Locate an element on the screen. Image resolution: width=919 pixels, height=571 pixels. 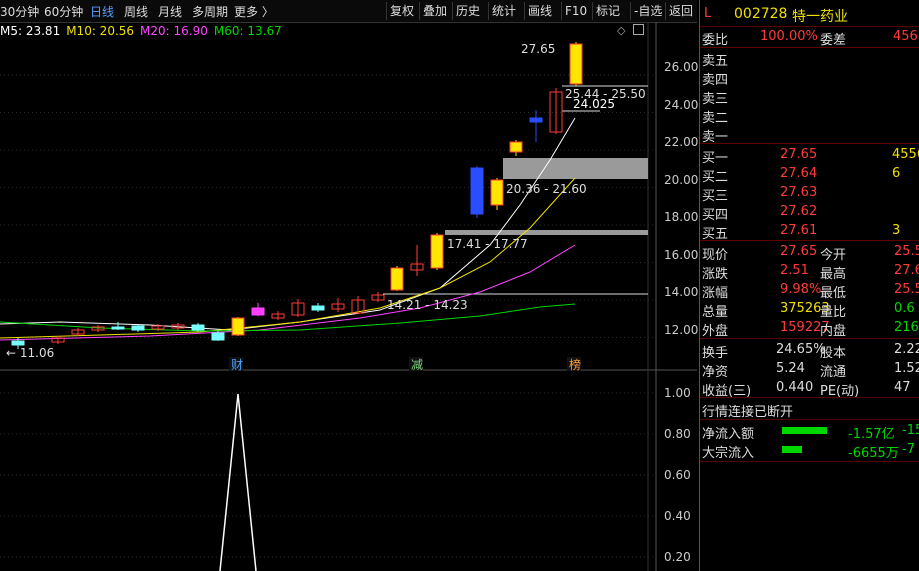
tool-button-7: -自选 is located at coordinates (647, 11).